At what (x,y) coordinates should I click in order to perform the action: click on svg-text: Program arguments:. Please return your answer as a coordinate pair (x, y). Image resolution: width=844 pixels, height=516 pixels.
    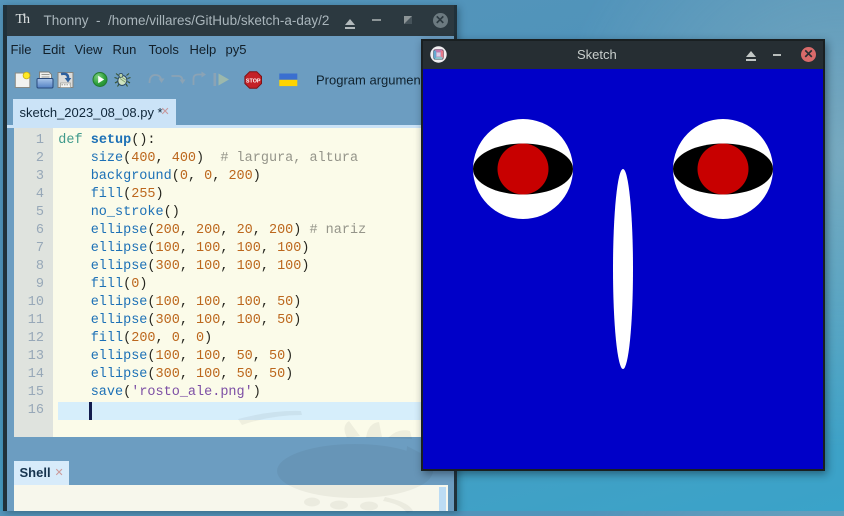
    Looking at the image, I should click on (375, 80).